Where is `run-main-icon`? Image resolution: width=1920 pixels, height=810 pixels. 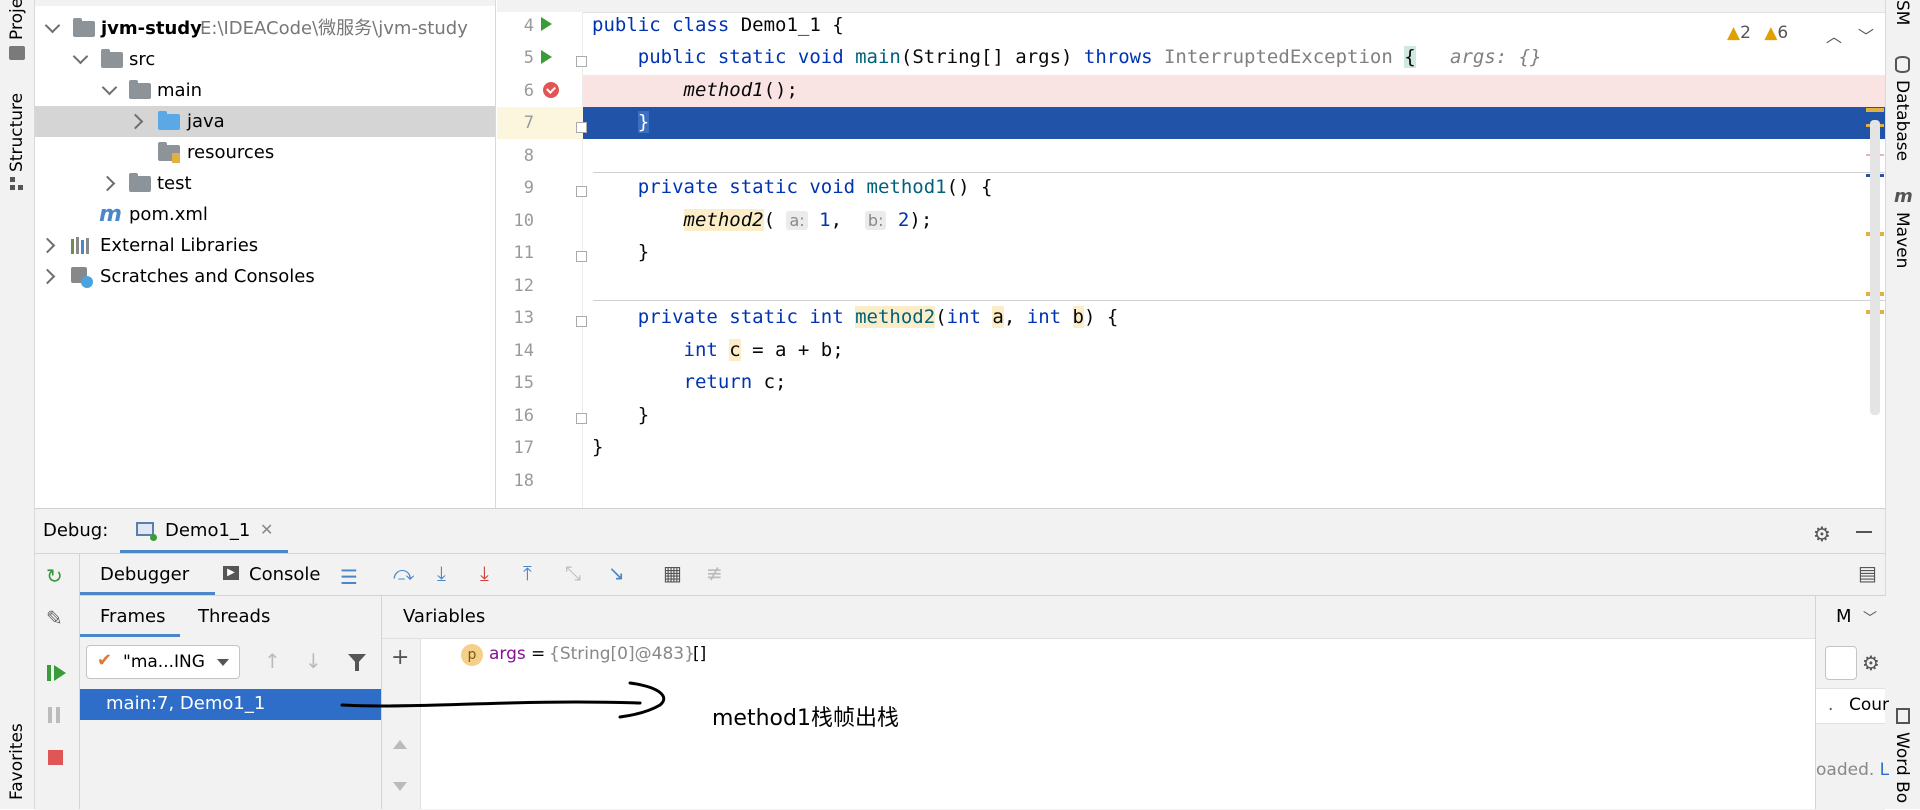
run-main-icon is located at coordinates (546, 57).